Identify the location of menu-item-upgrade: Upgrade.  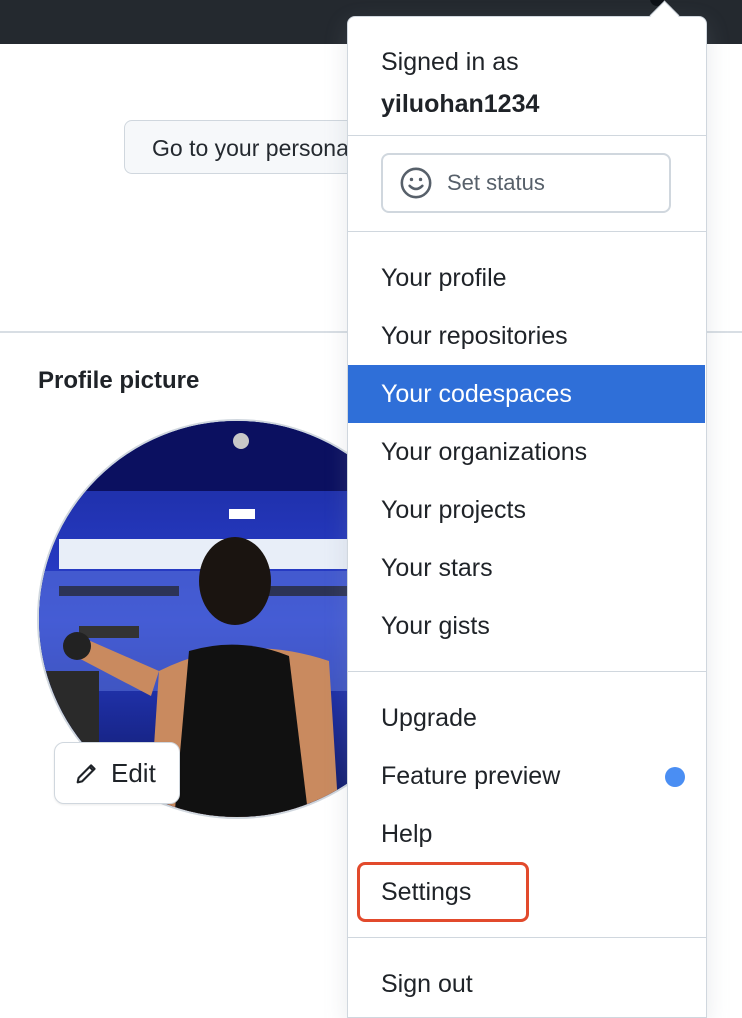
(526, 718).